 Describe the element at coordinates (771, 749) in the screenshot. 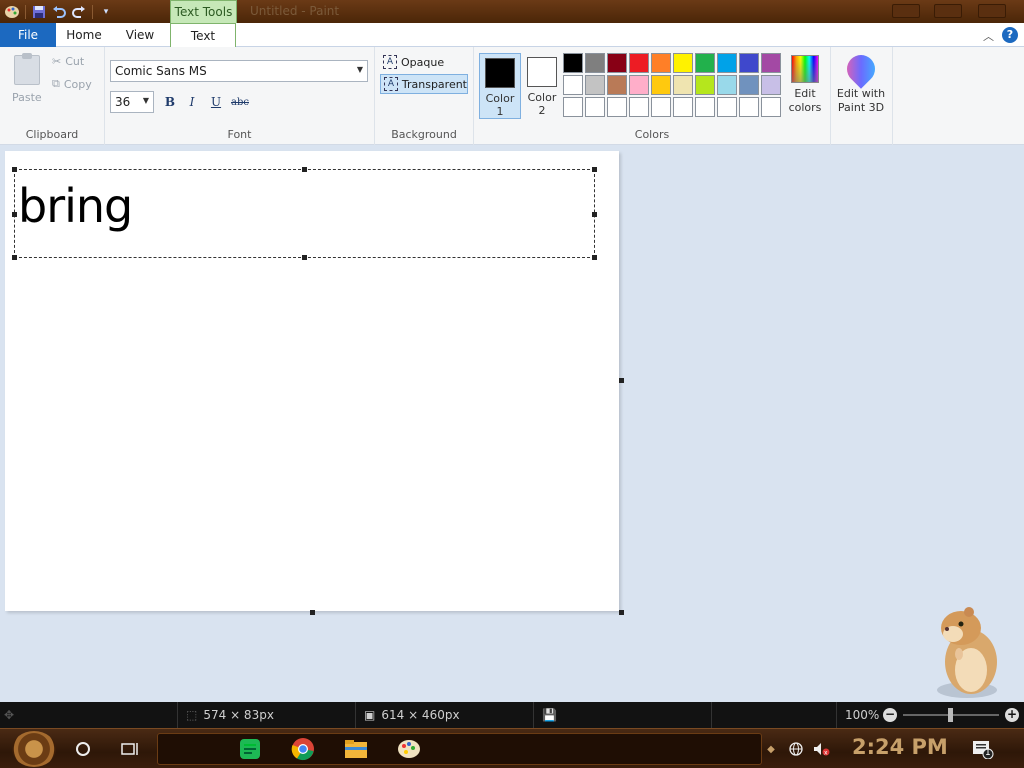

I see `show-hidden-icons: ◆` at that location.